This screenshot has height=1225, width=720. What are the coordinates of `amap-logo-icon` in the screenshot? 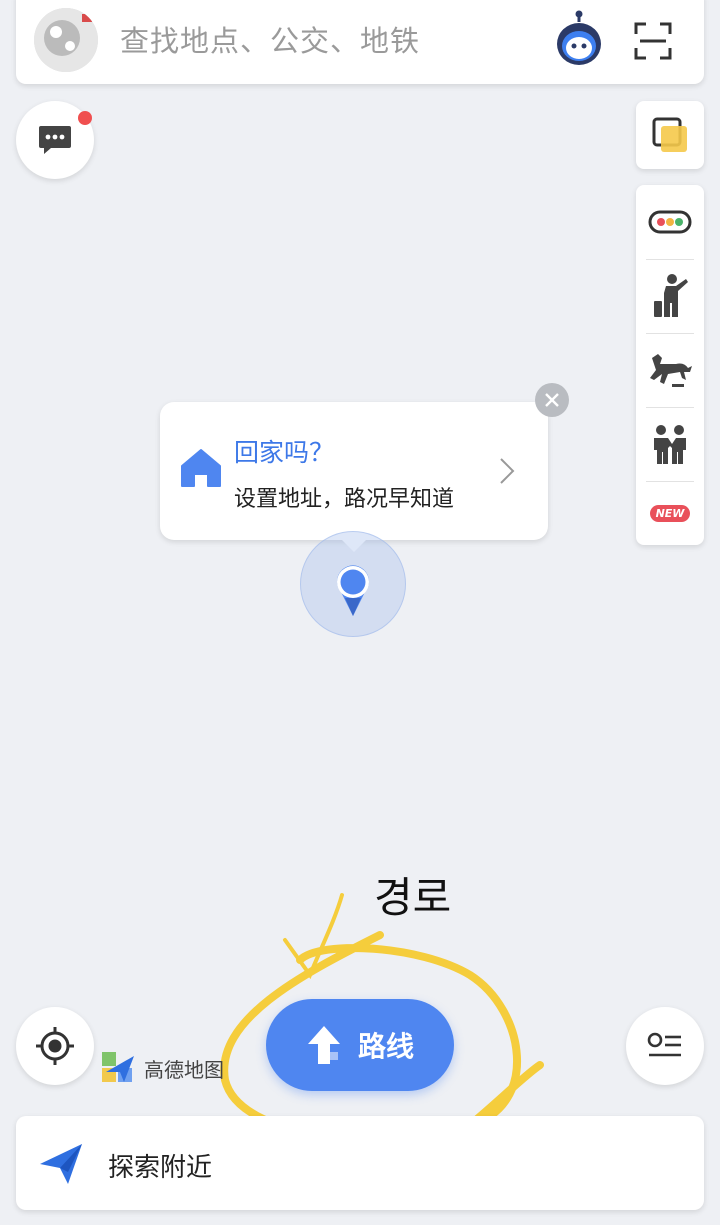 It's located at (118, 1067).